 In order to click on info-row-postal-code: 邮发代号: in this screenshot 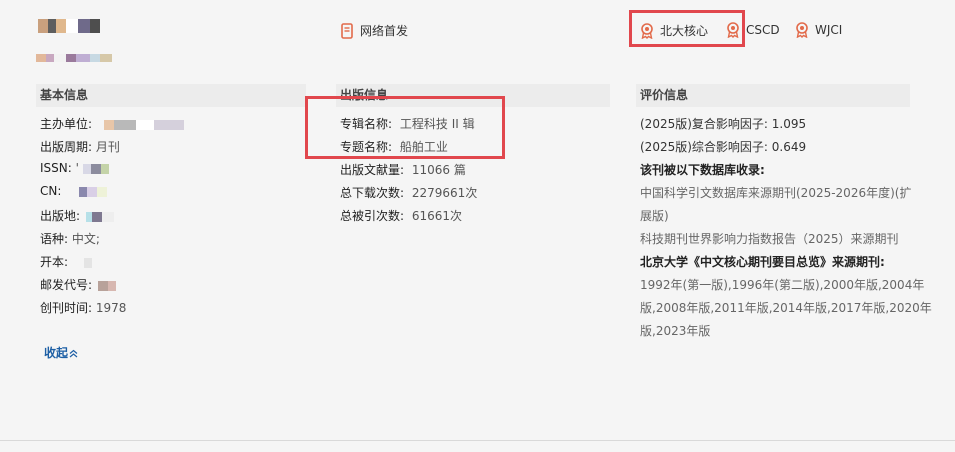, I will do `click(78, 284)`.